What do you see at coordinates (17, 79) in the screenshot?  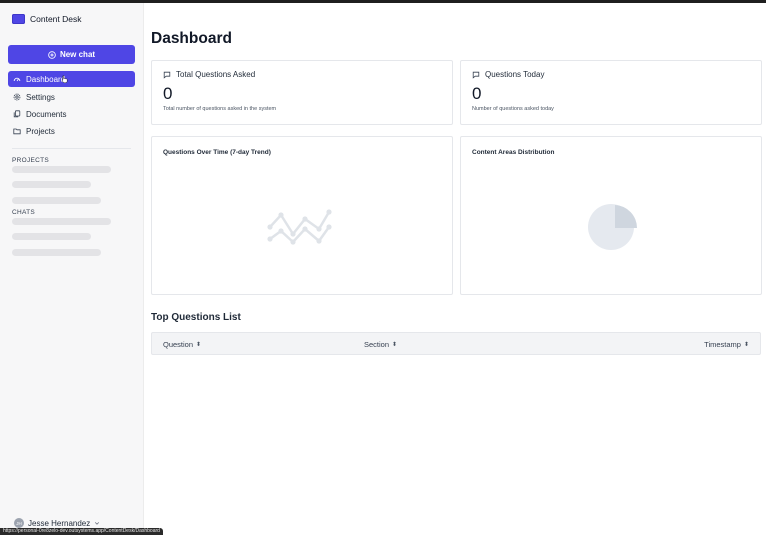 I see `gauge-icon` at bounding box center [17, 79].